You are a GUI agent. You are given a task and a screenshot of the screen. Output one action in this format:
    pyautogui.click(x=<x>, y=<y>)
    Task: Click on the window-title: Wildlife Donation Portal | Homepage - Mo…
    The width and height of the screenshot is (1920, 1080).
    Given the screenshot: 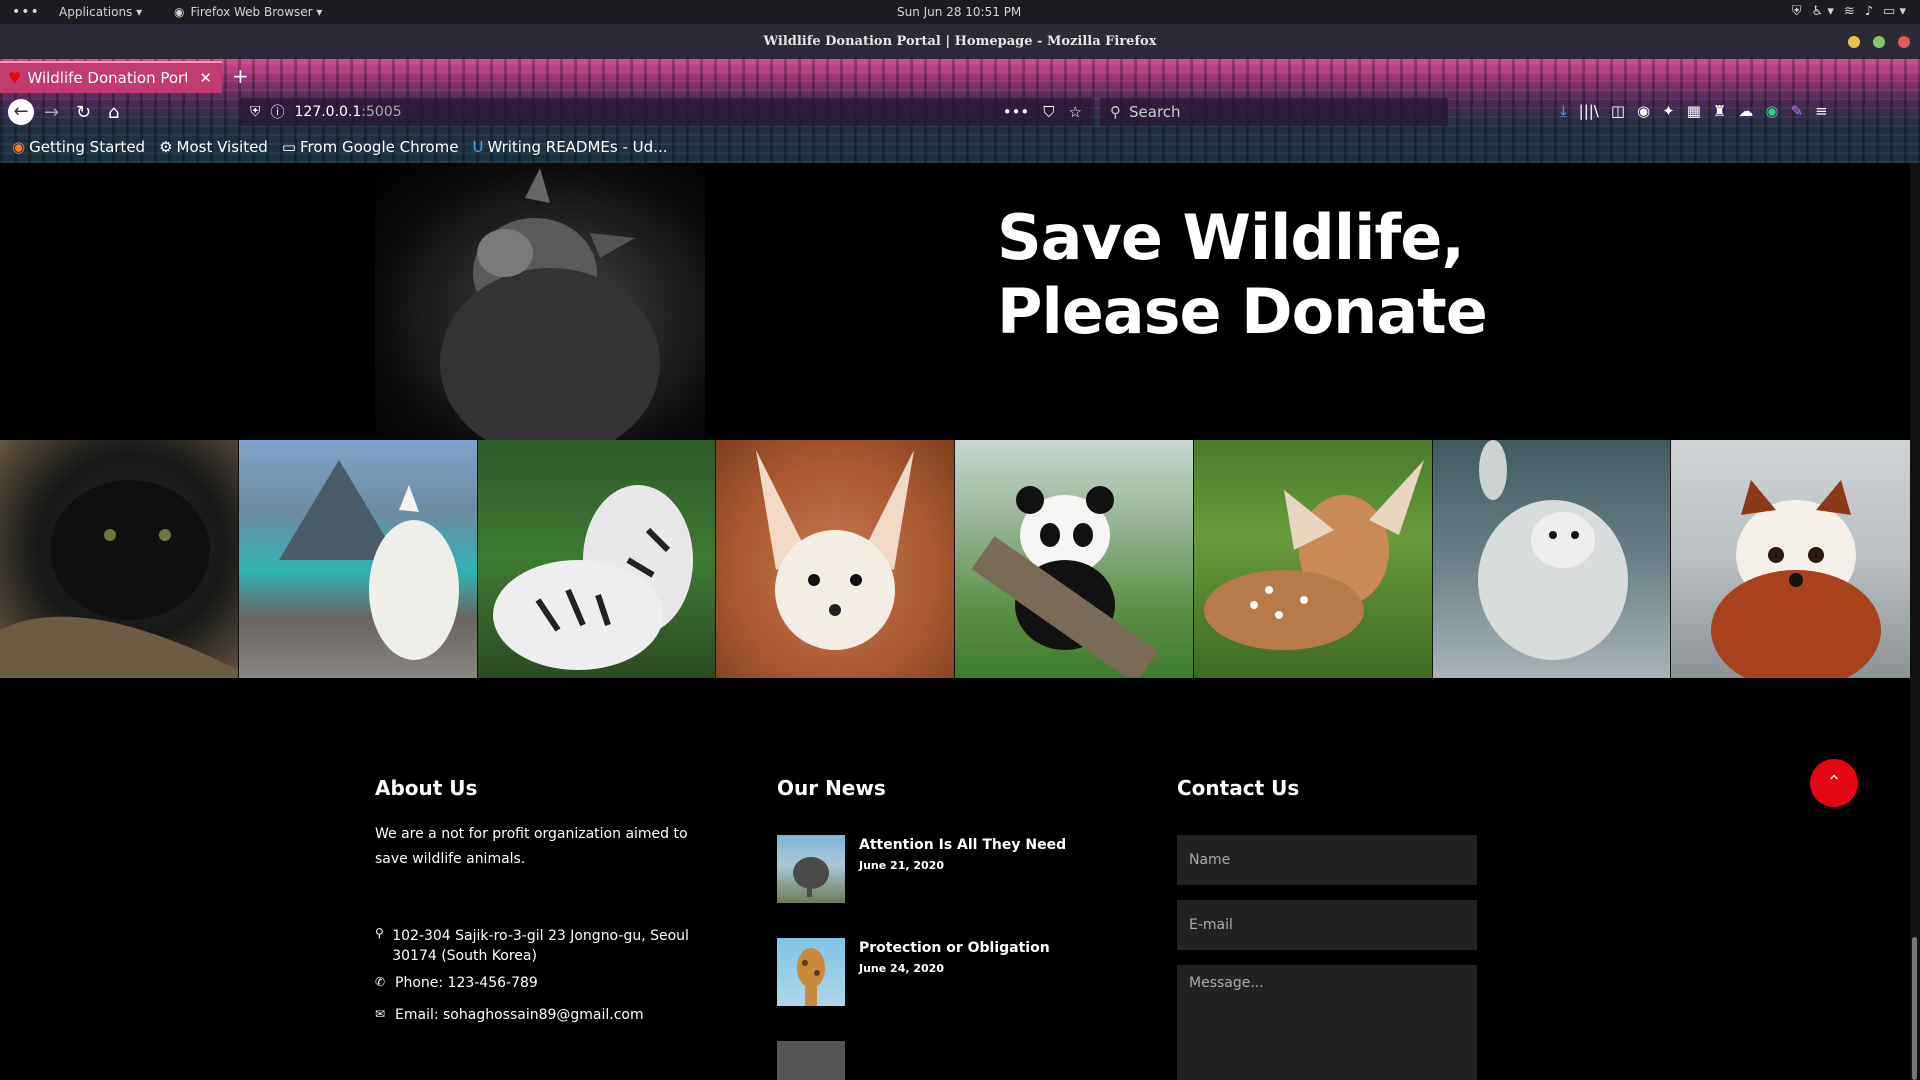 What is the action you would take?
    pyautogui.click(x=960, y=41)
    